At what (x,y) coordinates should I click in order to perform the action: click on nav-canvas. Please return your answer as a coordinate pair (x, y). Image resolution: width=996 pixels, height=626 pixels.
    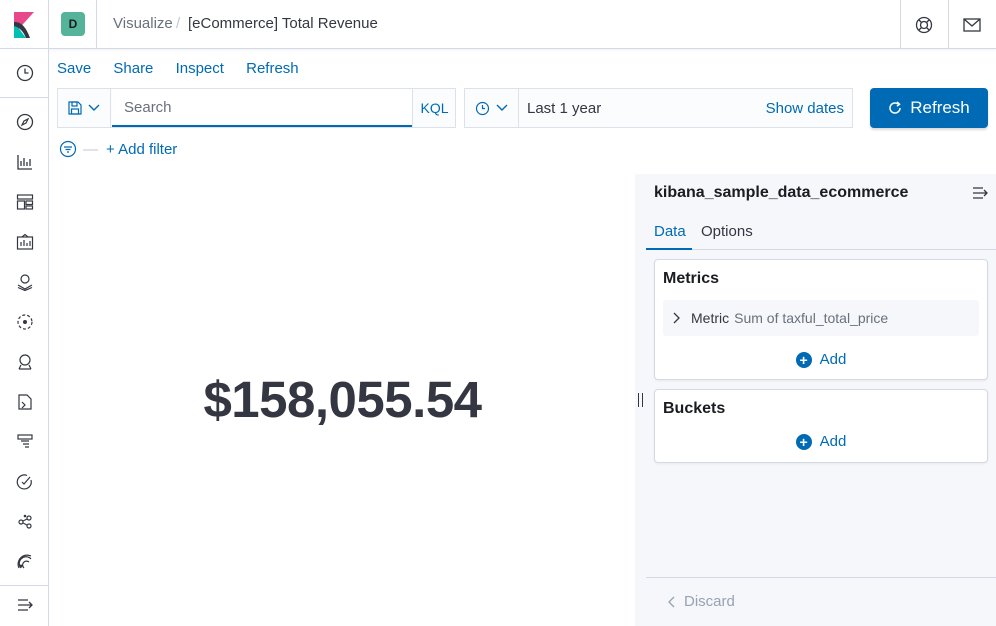
    Looking at the image, I should click on (24, 242).